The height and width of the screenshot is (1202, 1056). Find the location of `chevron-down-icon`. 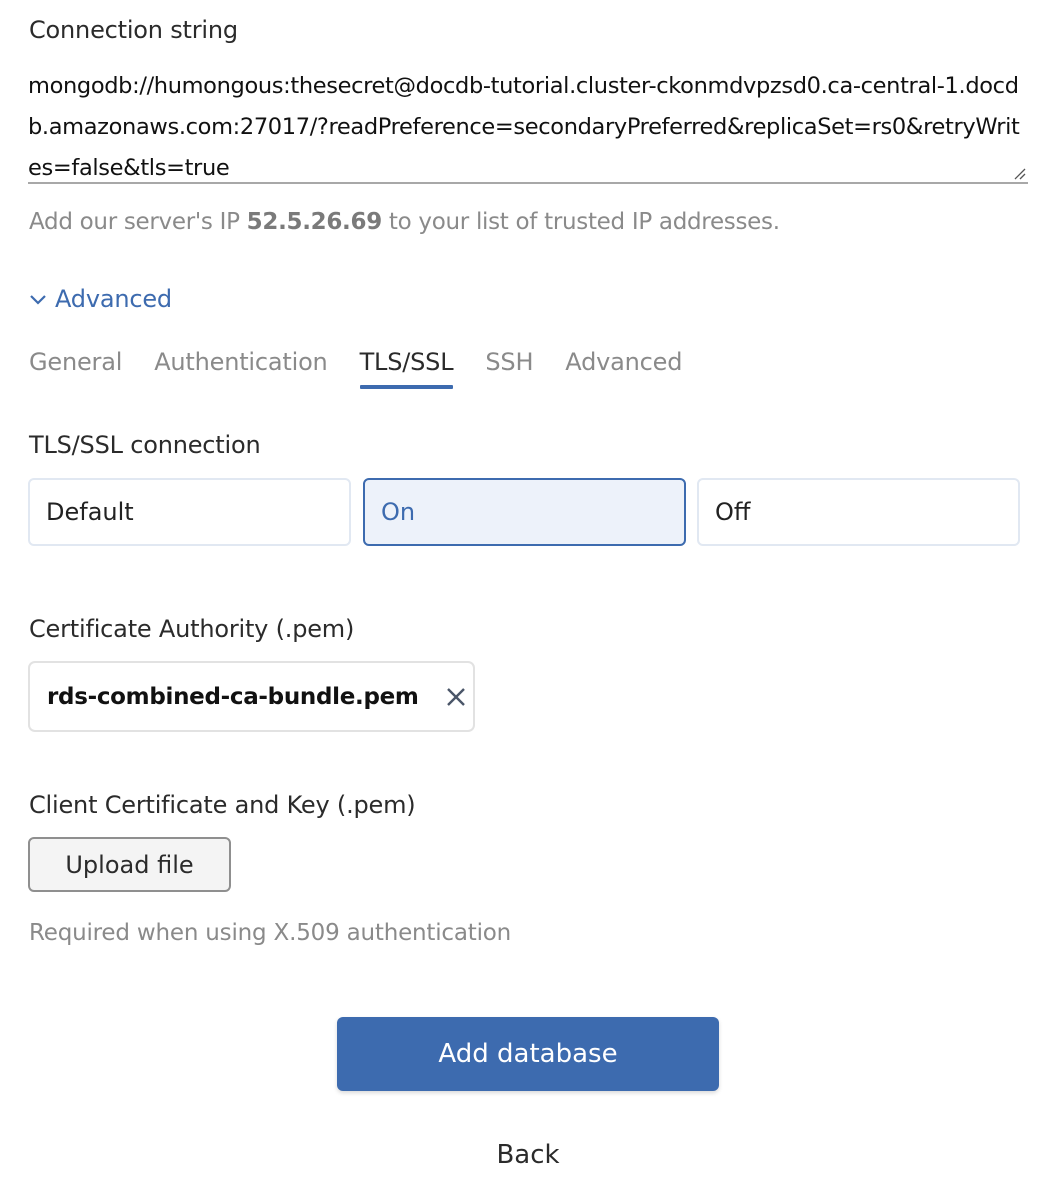

chevron-down-icon is located at coordinates (38, 300).